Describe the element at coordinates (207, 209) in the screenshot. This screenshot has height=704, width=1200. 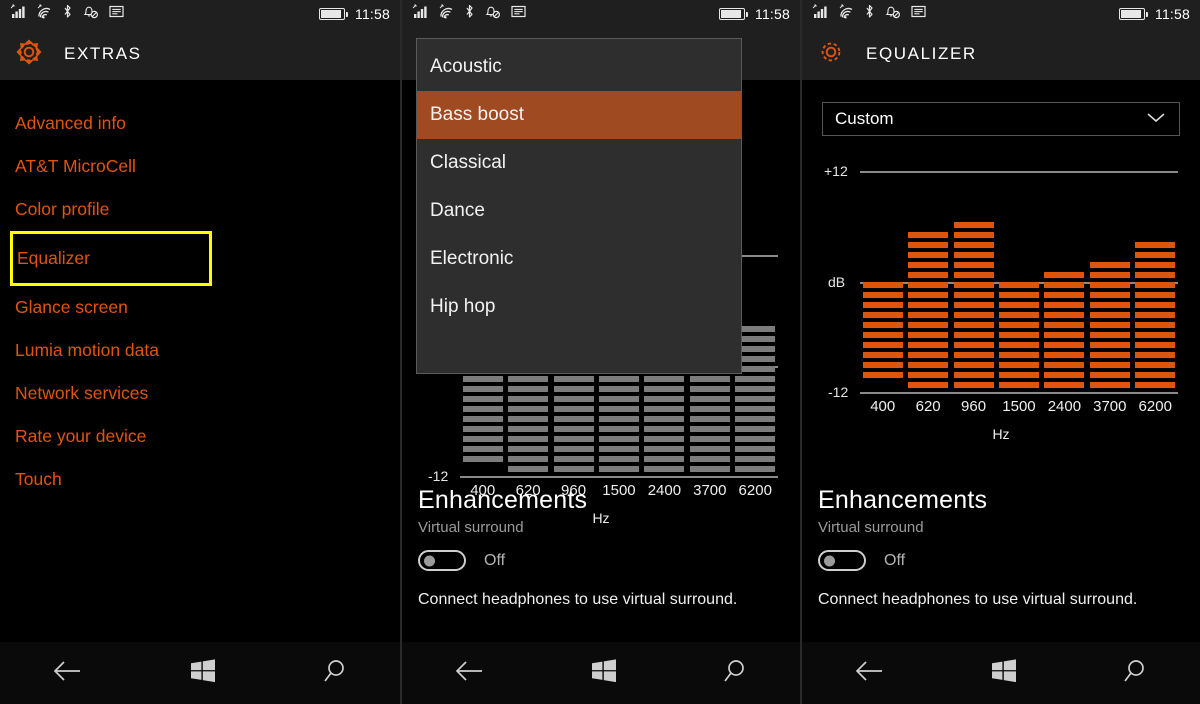
I see `sidebar-item-color-profile: Color profile` at that location.